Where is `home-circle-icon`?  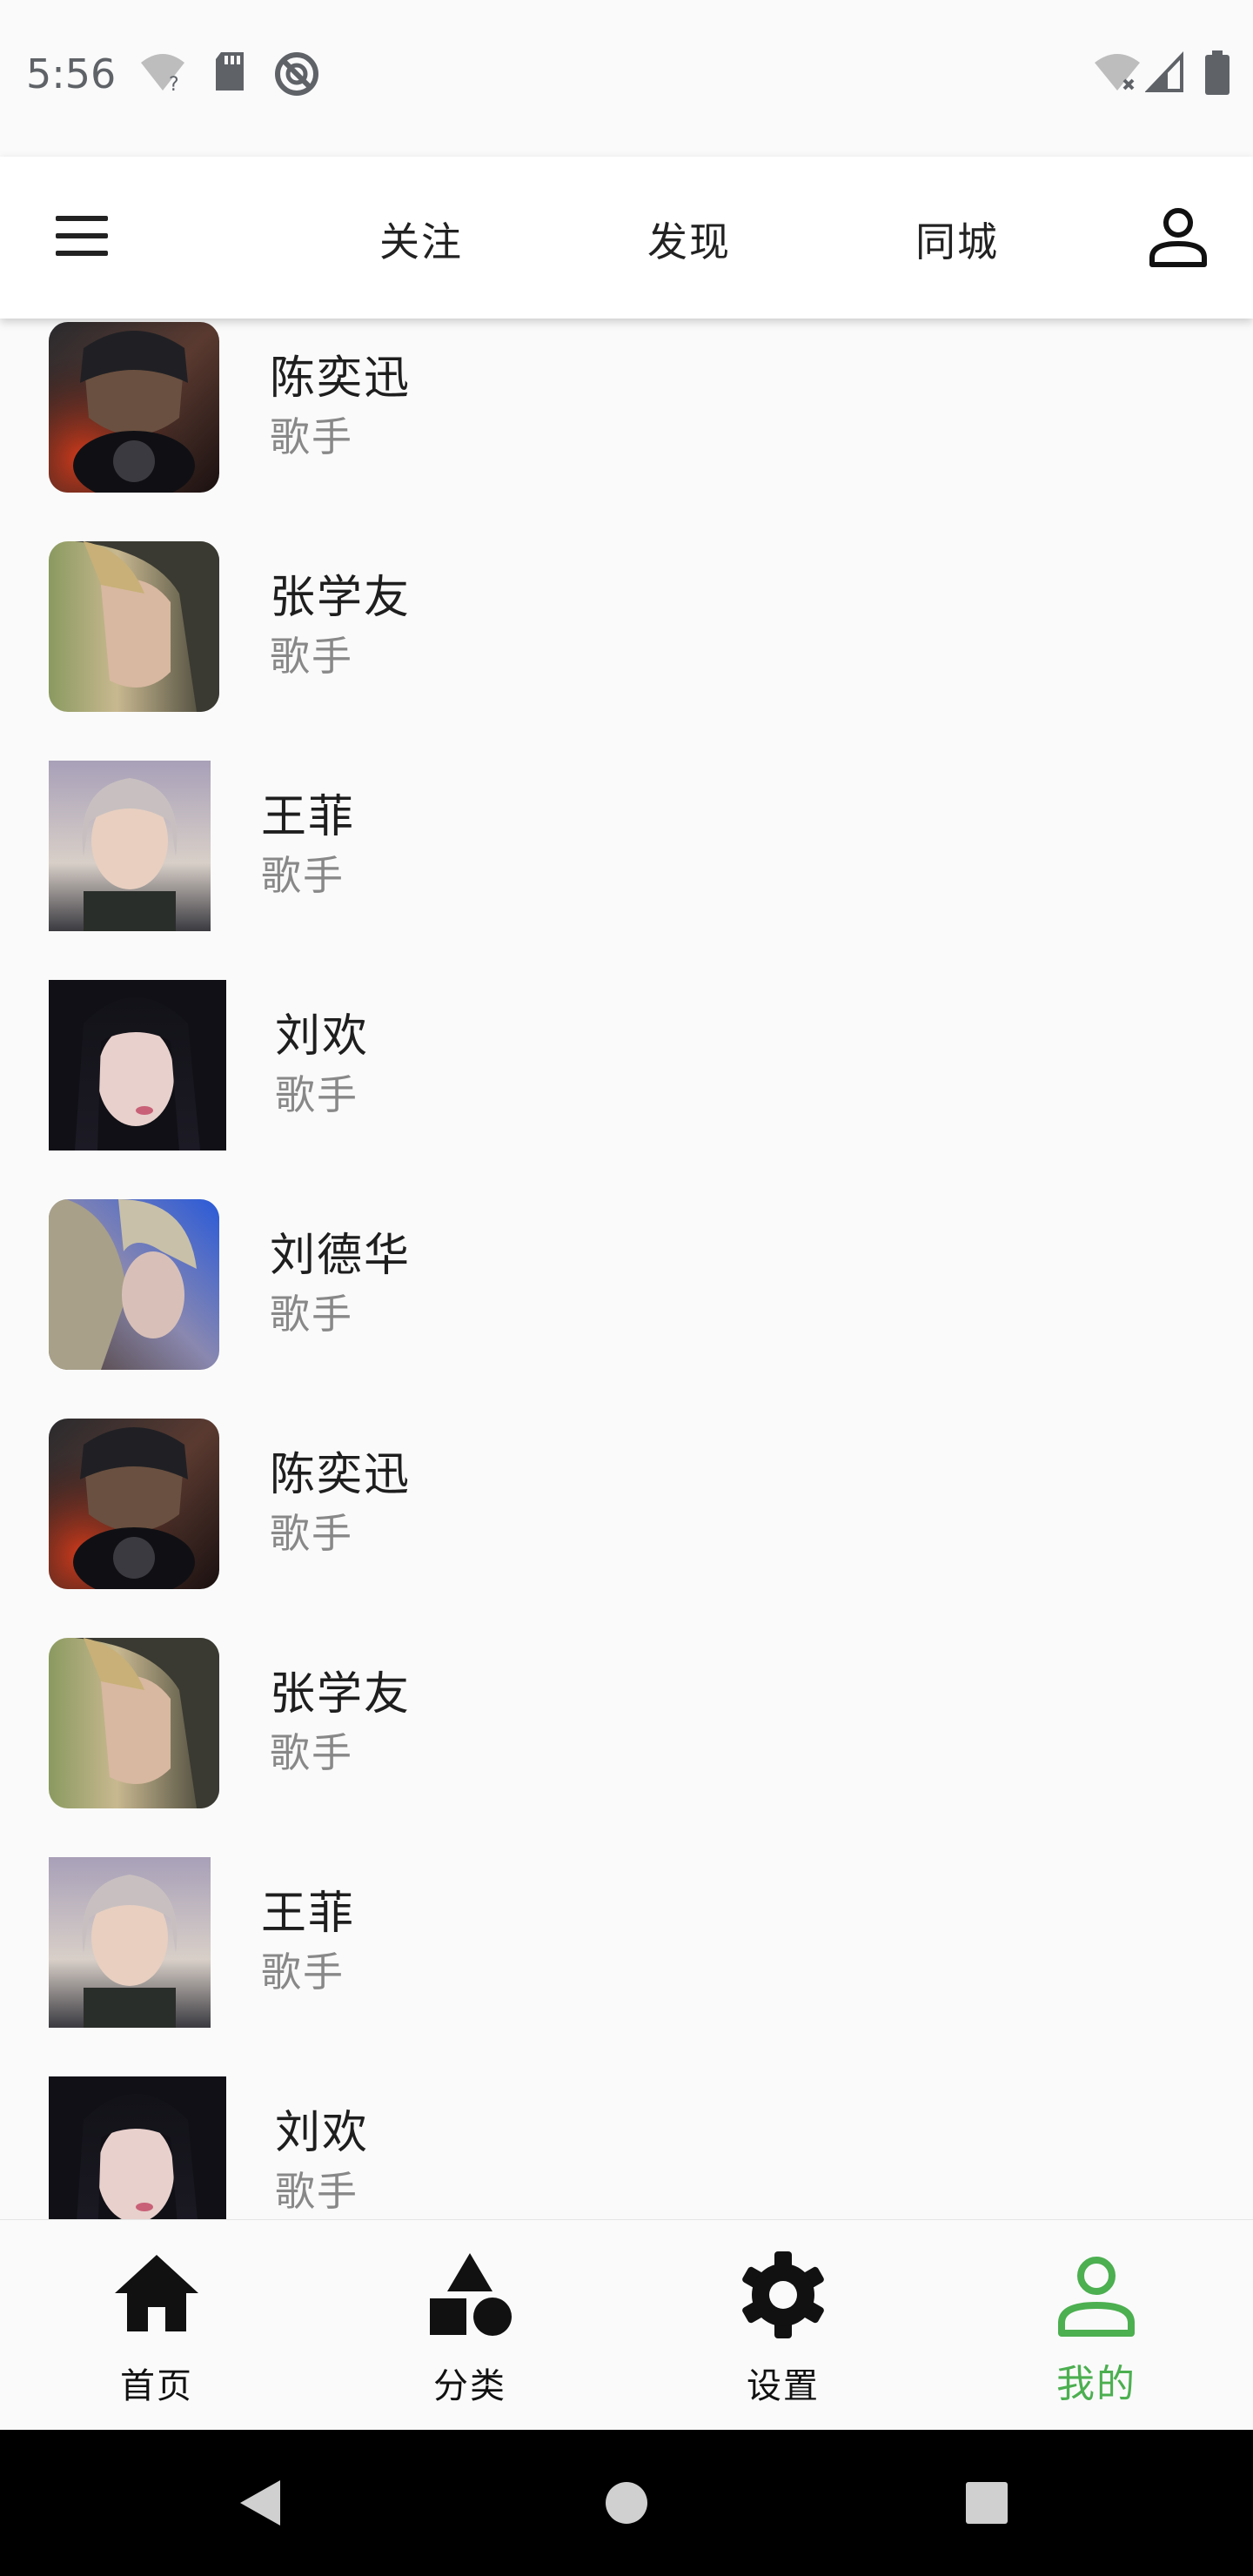
home-circle-icon is located at coordinates (626, 2503).